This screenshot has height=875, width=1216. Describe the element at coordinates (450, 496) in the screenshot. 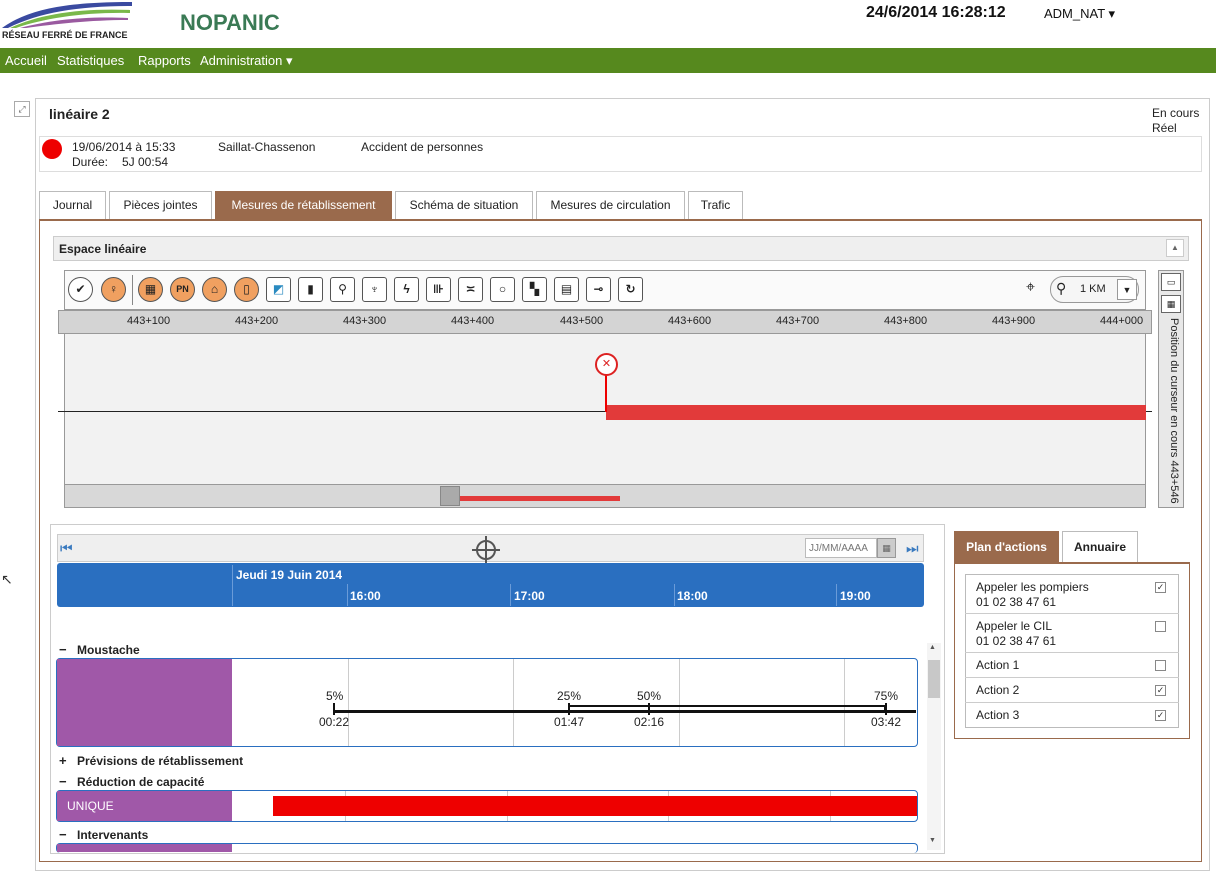

I see `scroll-thumb` at that location.